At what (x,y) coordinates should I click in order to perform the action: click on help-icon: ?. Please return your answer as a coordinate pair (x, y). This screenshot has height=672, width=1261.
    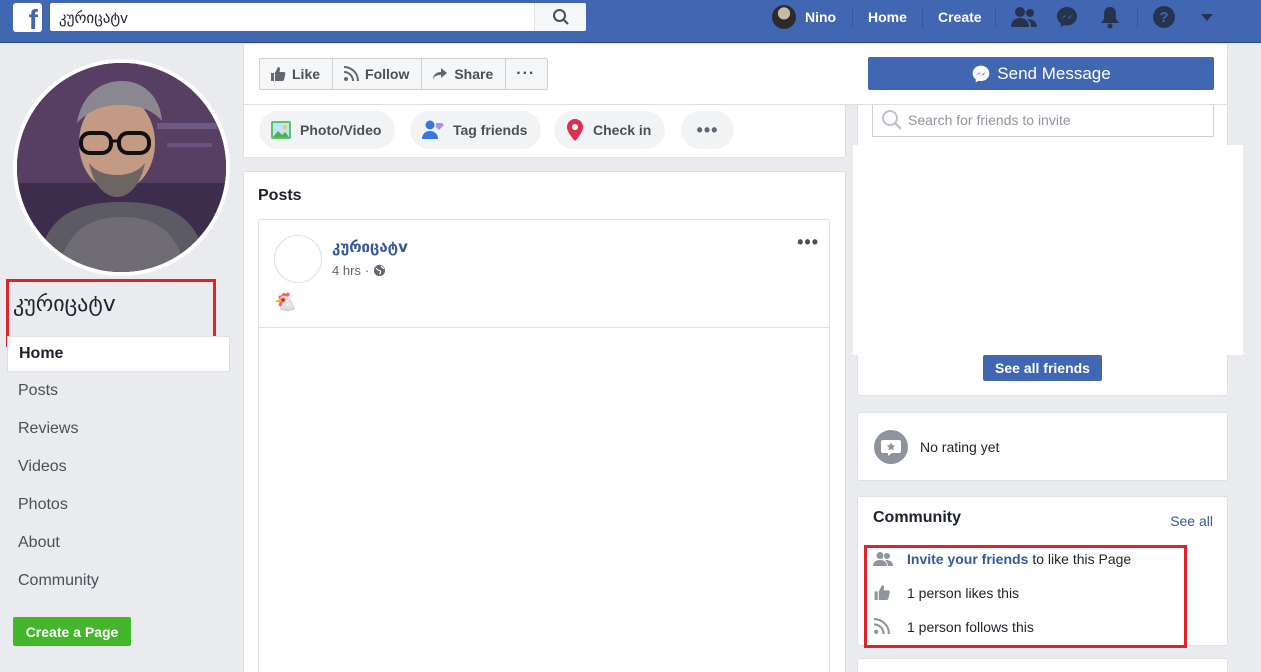
    Looking at the image, I should click on (1164, 17).